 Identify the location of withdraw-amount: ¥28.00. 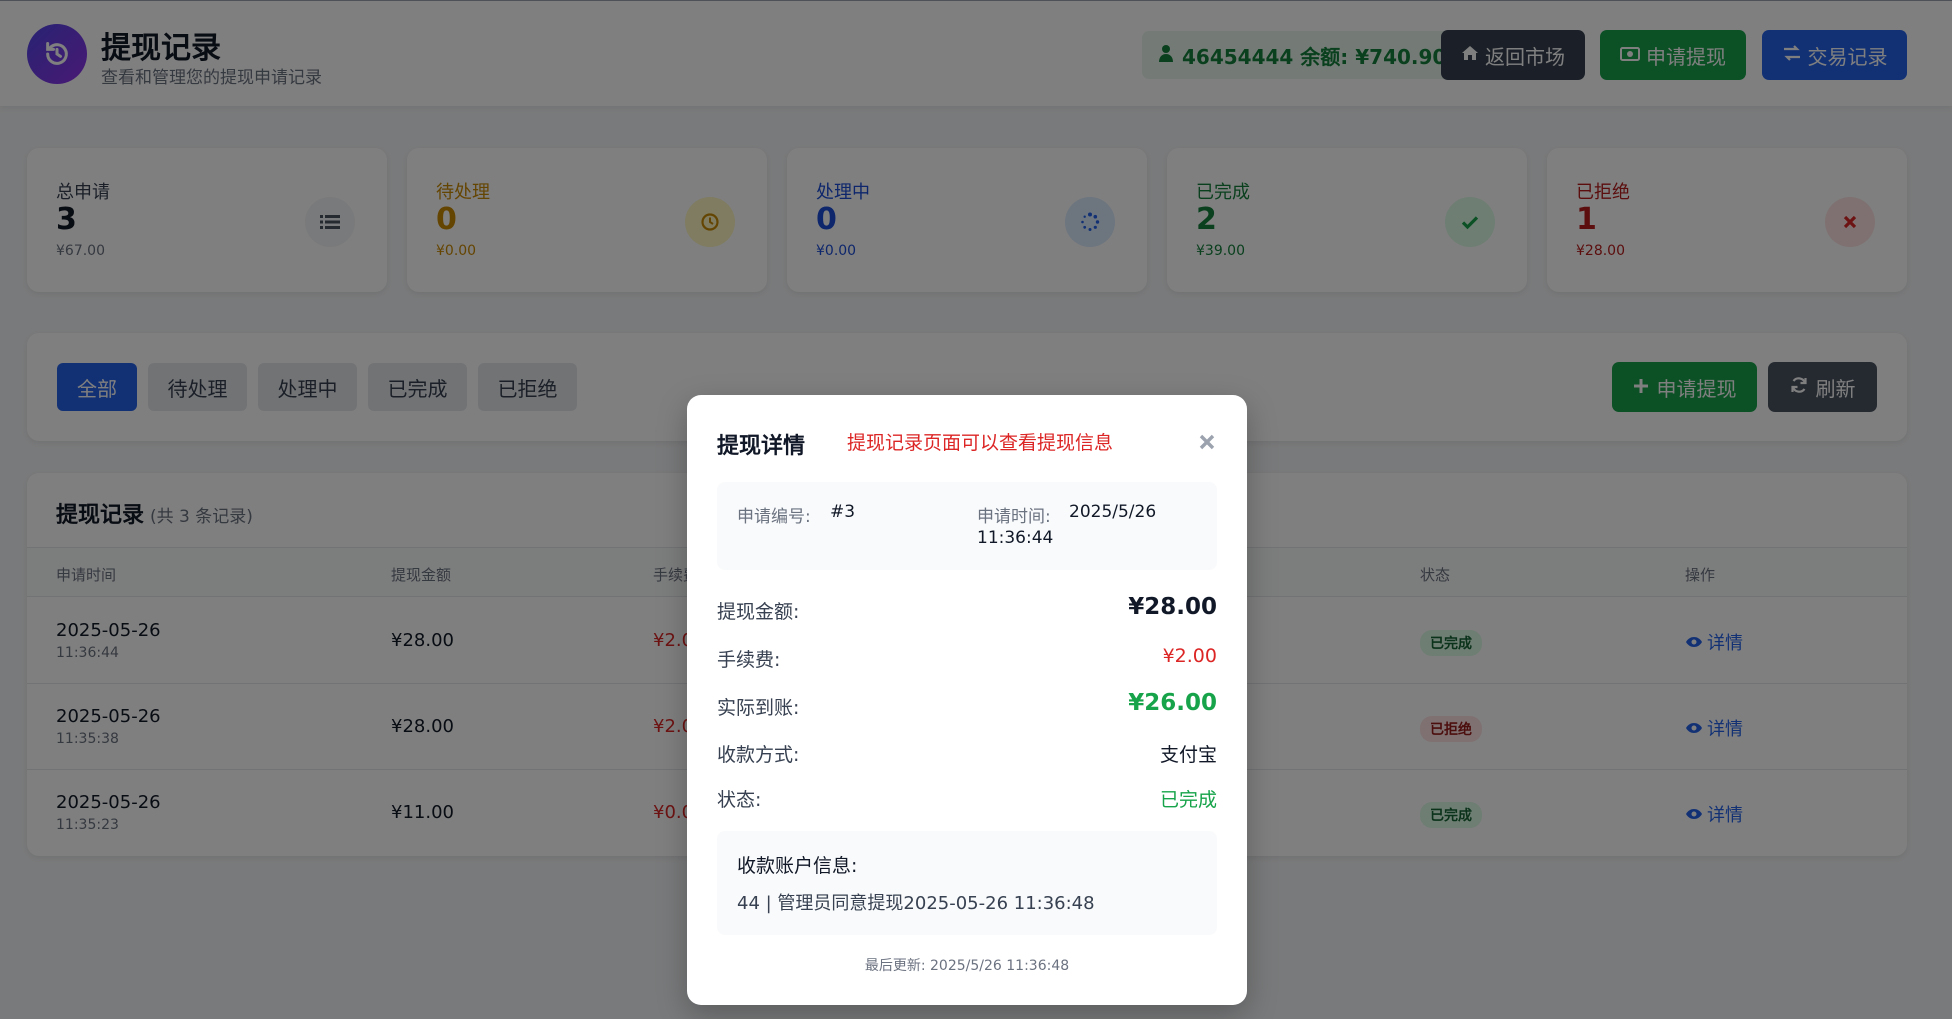
(1172, 607).